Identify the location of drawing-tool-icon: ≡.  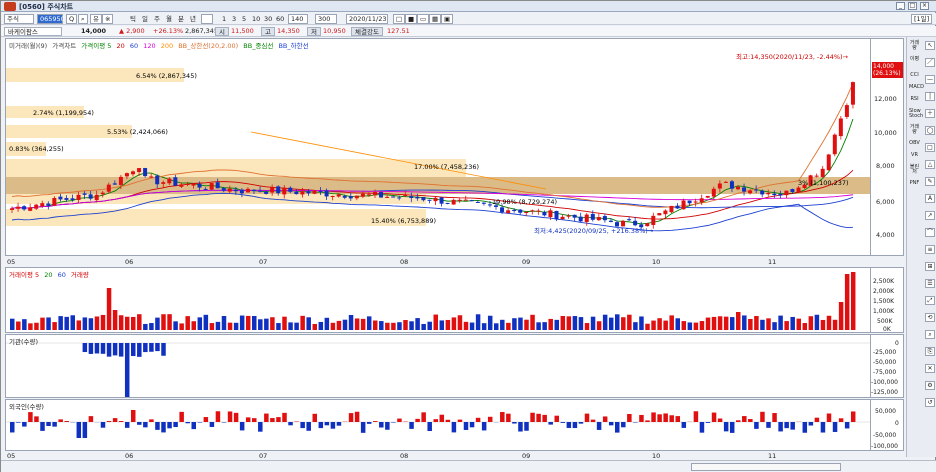
(930, 249).